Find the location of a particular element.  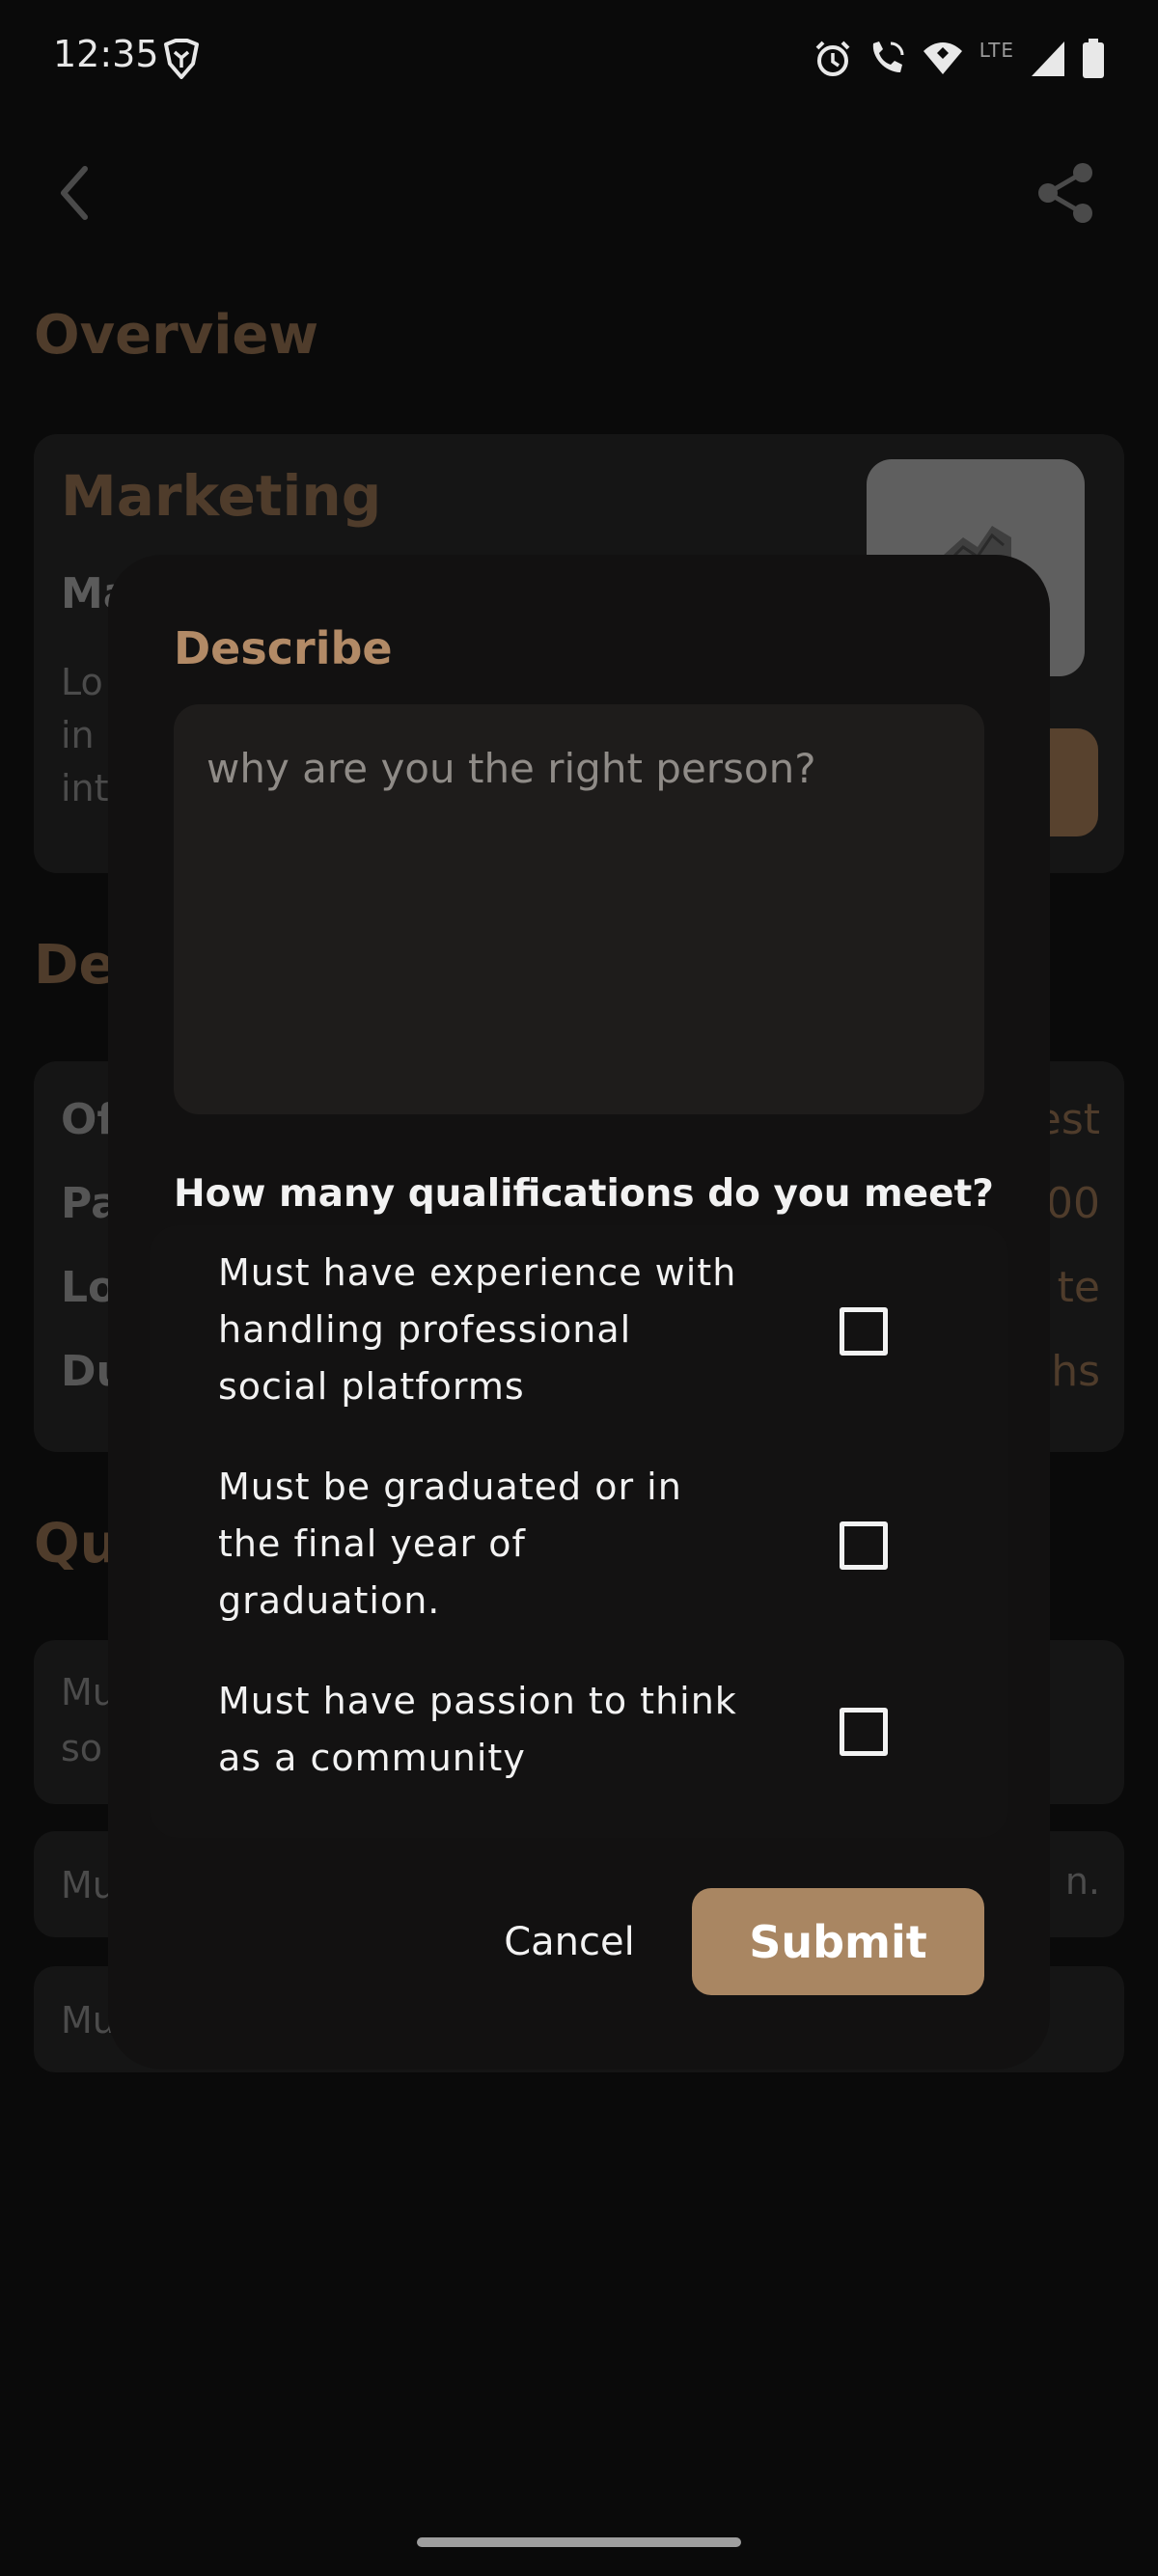

describe-textarea is located at coordinates (579, 909).